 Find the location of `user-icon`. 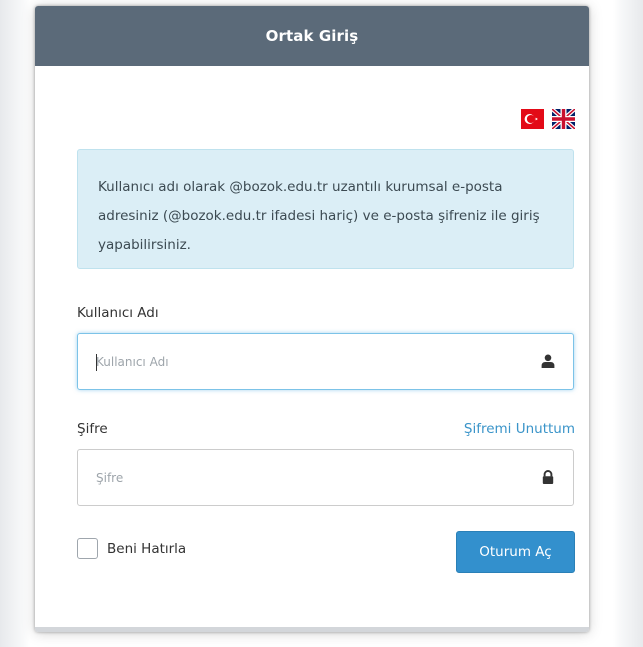

user-icon is located at coordinates (548, 361).